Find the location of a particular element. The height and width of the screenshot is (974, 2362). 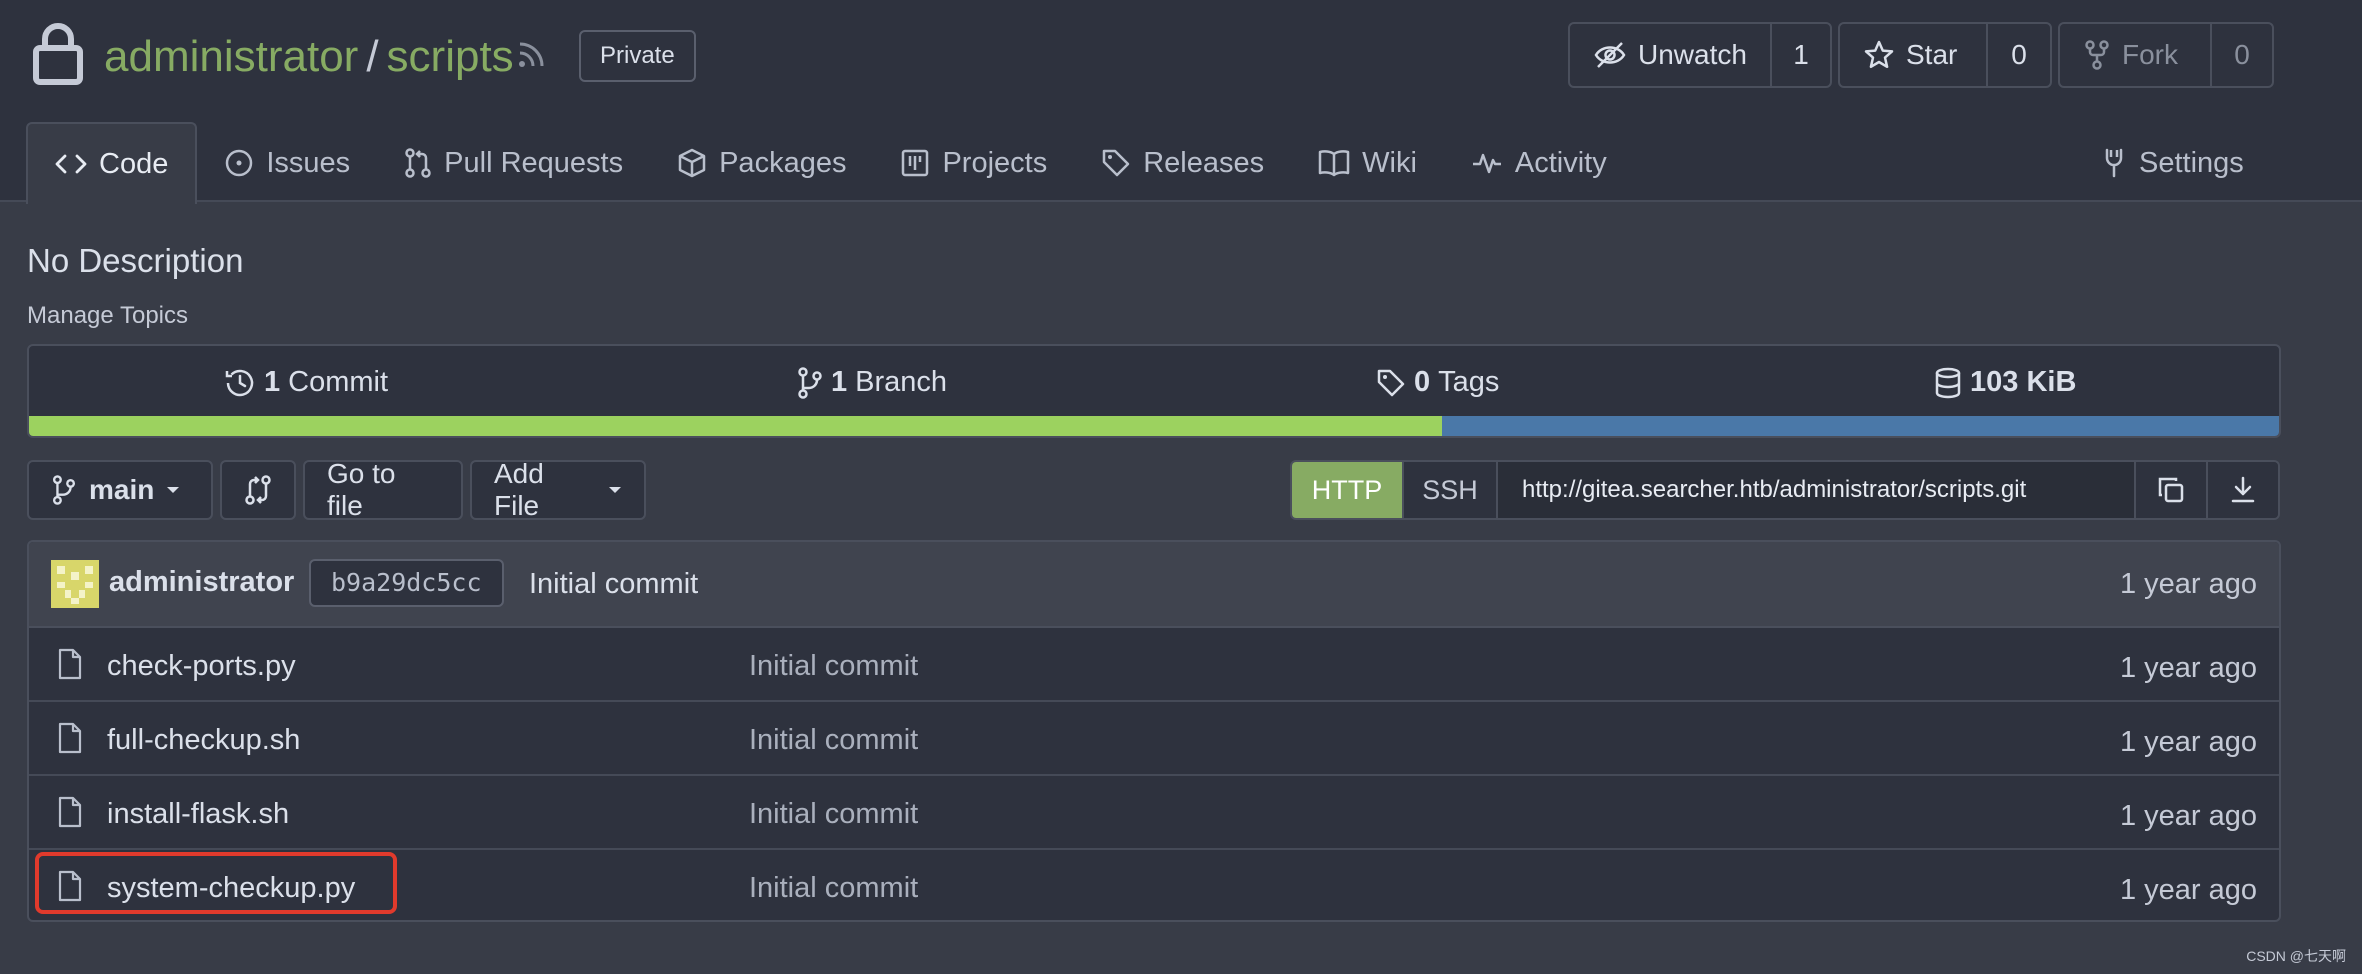

commits-stat: 1 Commit is located at coordinates (306, 382).